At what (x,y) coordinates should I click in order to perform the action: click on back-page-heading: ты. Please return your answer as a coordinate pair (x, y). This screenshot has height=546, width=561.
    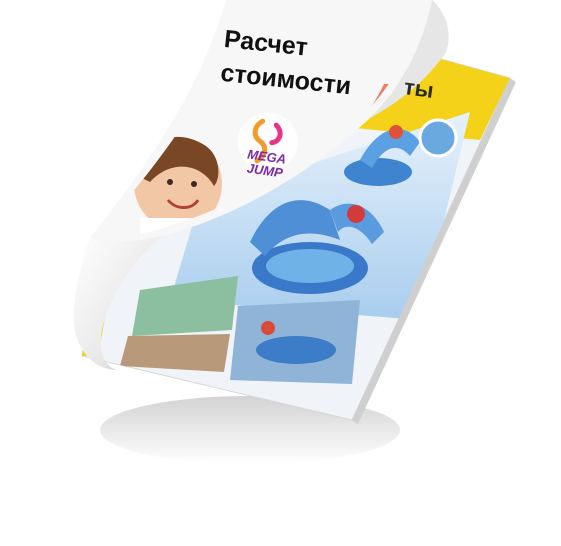
    Looking at the image, I should click on (419, 88).